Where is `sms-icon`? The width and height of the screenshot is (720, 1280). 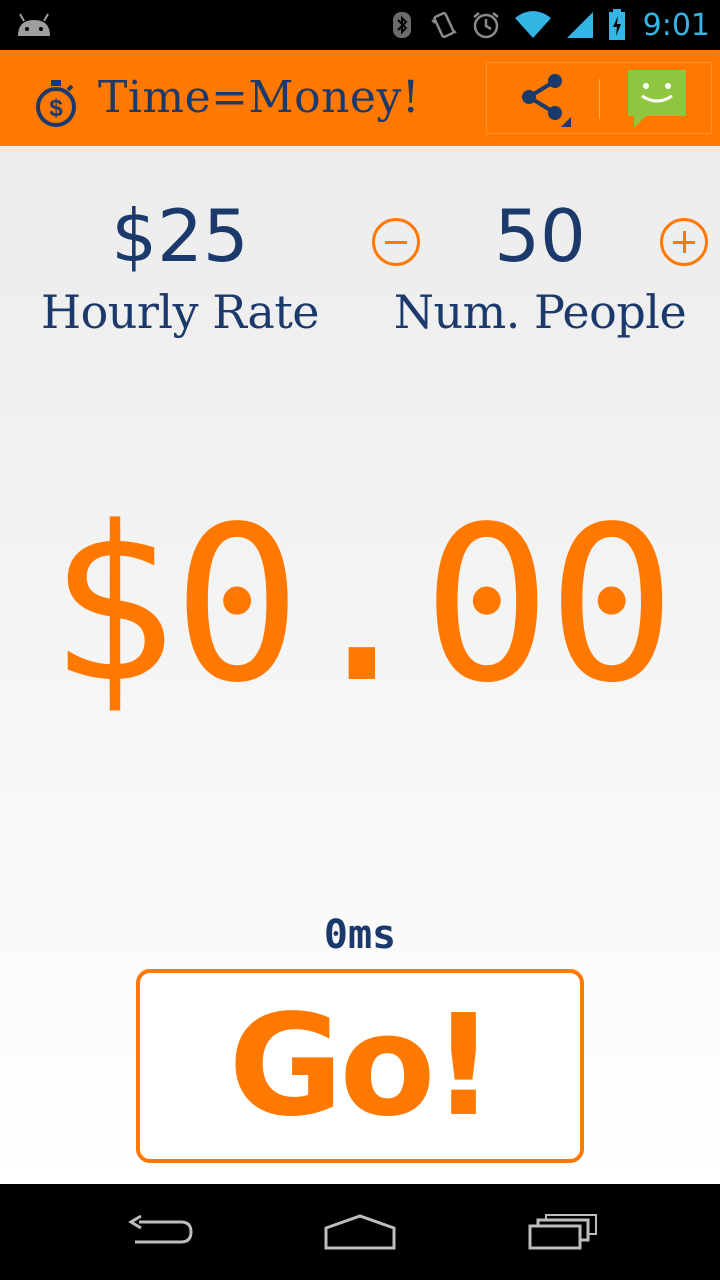
sms-icon is located at coordinates (656, 99).